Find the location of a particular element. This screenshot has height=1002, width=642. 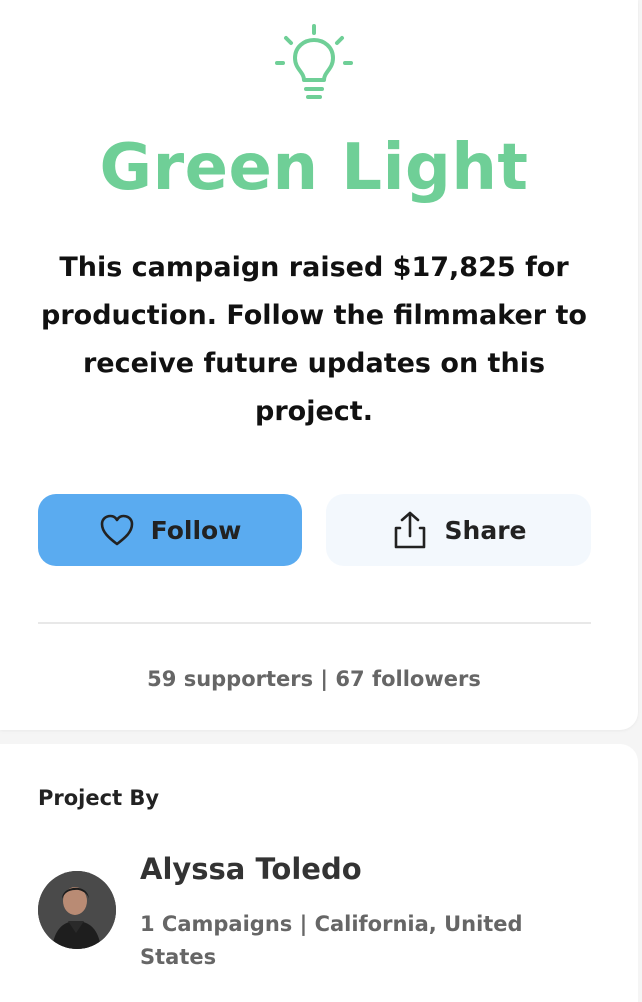

creator-name: Alyssa Toledo is located at coordinates (251, 869).